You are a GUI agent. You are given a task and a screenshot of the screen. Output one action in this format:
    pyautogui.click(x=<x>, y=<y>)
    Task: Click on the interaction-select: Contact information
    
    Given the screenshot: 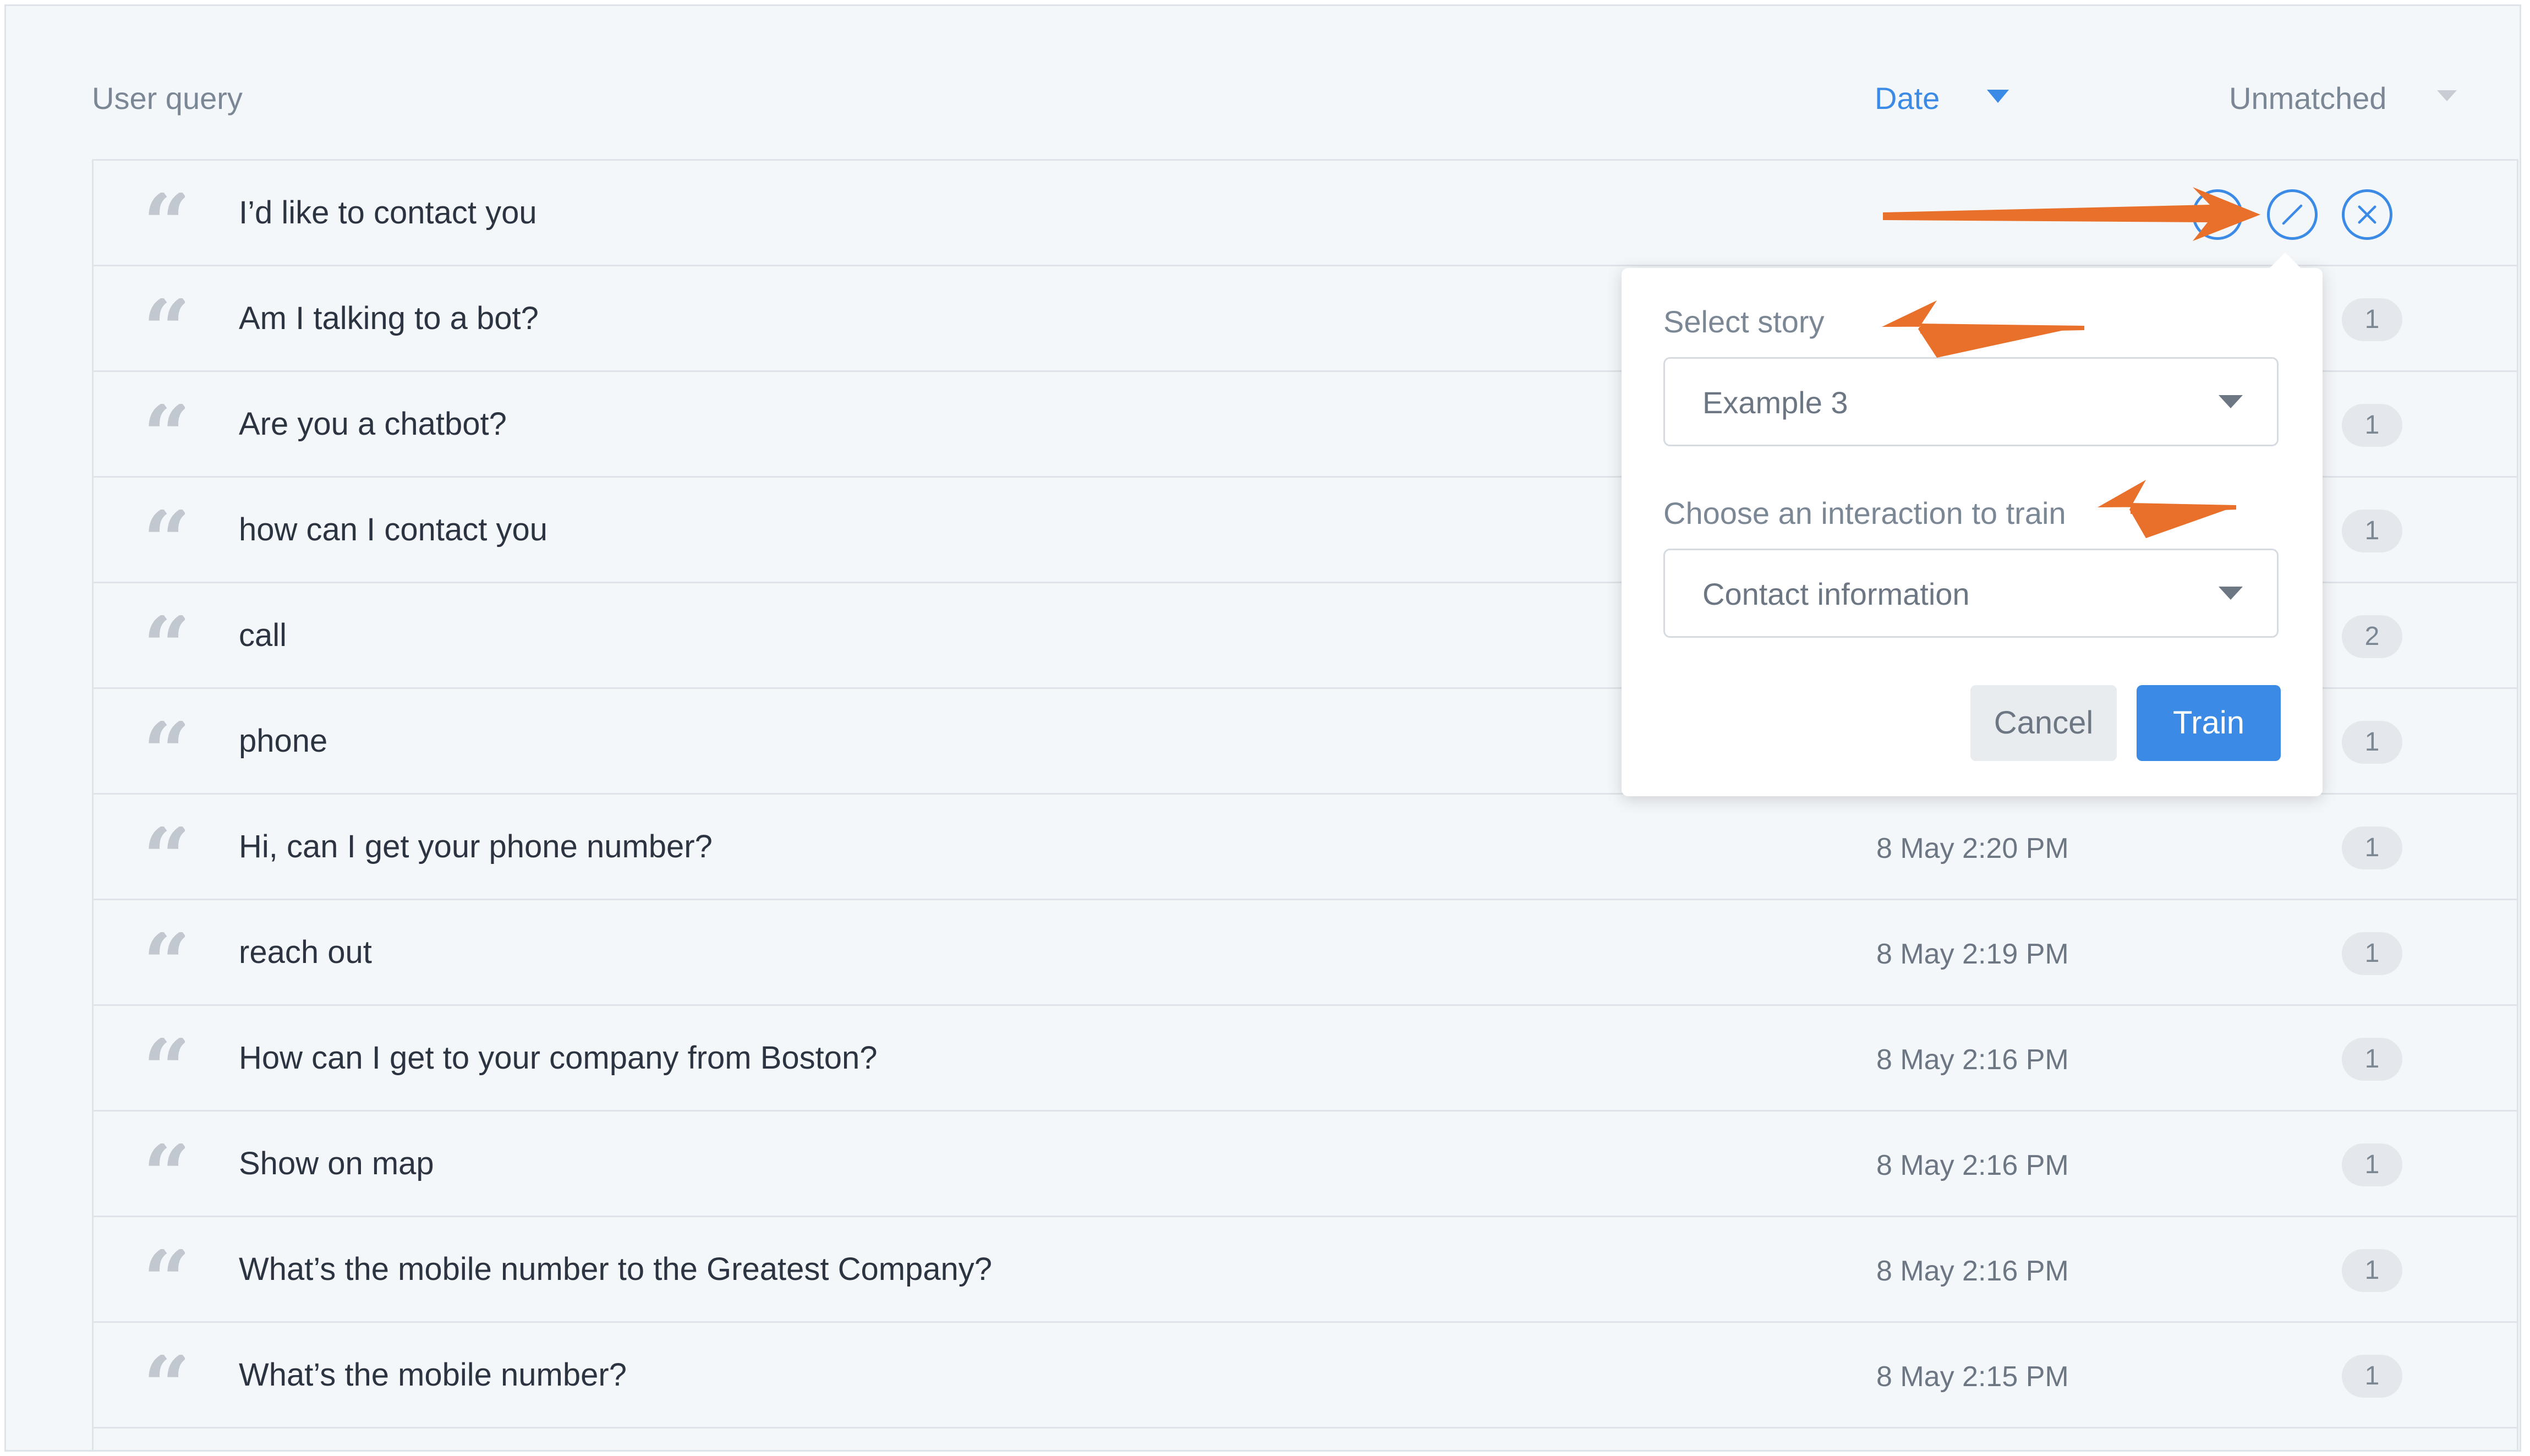 What is the action you would take?
    pyautogui.click(x=1971, y=593)
    